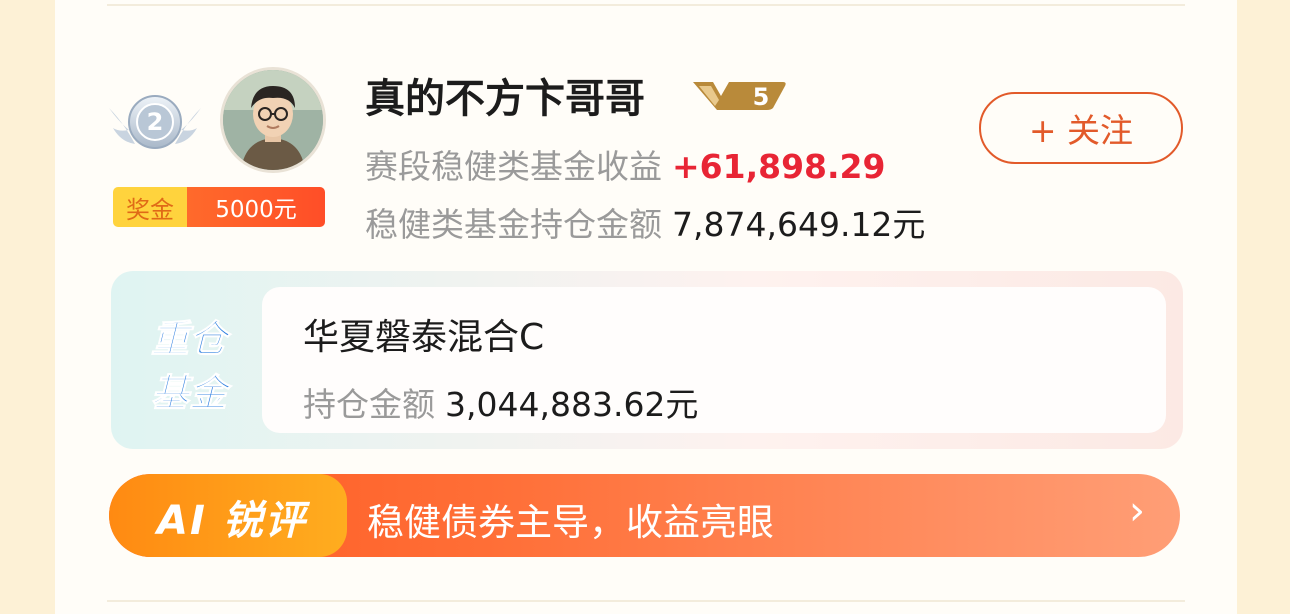 The height and width of the screenshot is (614, 1290). Describe the element at coordinates (232, 521) in the screenshot. I see `ai-badge-label: AI 锐评` at that location.